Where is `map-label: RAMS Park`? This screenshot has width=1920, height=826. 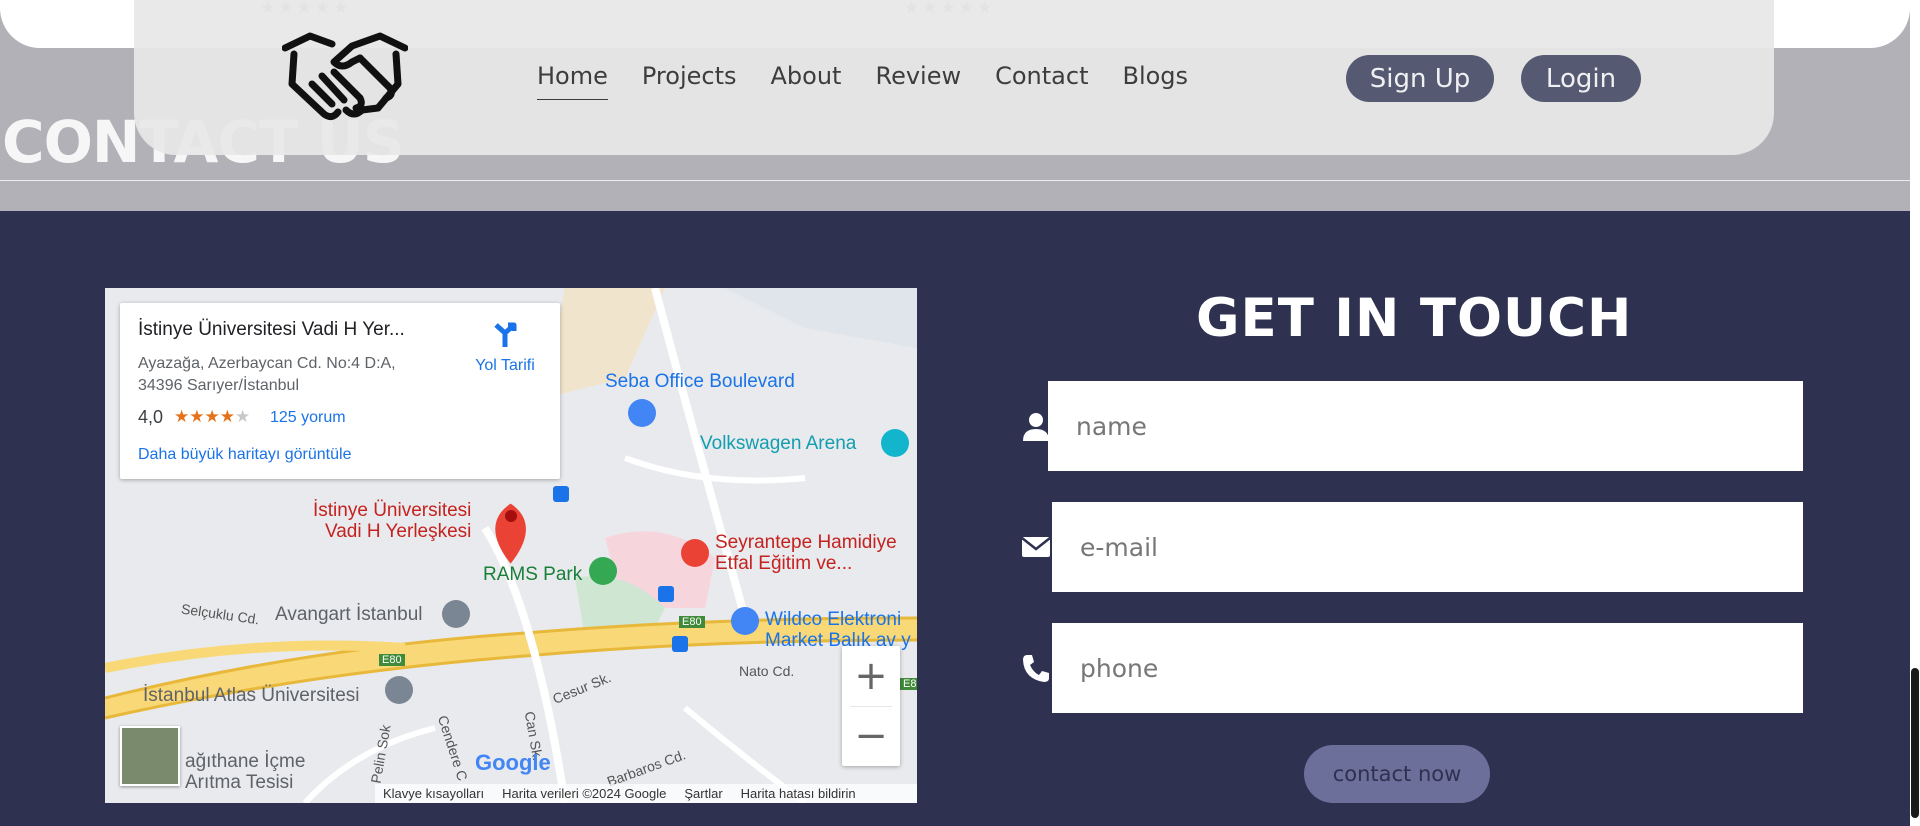
map-label: RAMS Park is located at coordinates (532, 575).